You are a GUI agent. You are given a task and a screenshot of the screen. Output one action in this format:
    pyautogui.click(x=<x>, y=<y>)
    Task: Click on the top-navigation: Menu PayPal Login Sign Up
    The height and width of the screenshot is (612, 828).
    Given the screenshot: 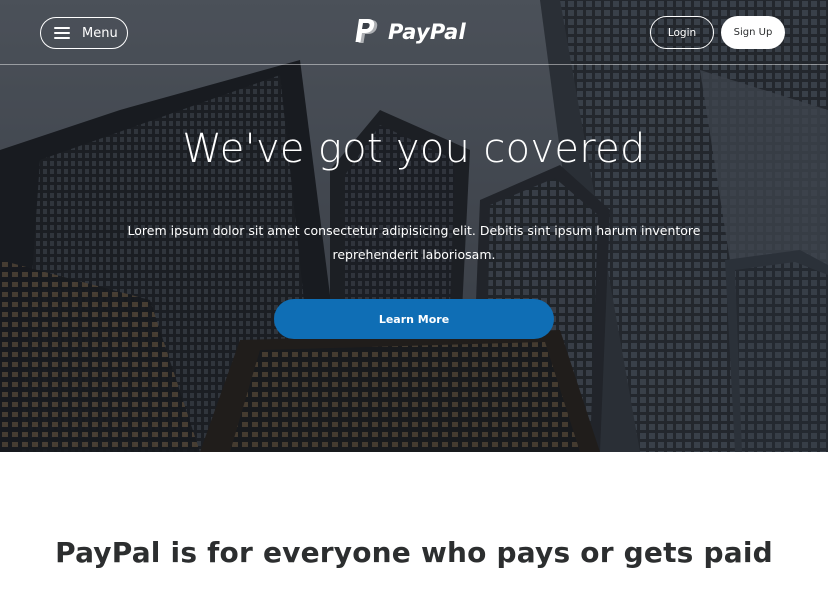 What is the action you would take?
    pyautogui.click(x=414, y=32)
    